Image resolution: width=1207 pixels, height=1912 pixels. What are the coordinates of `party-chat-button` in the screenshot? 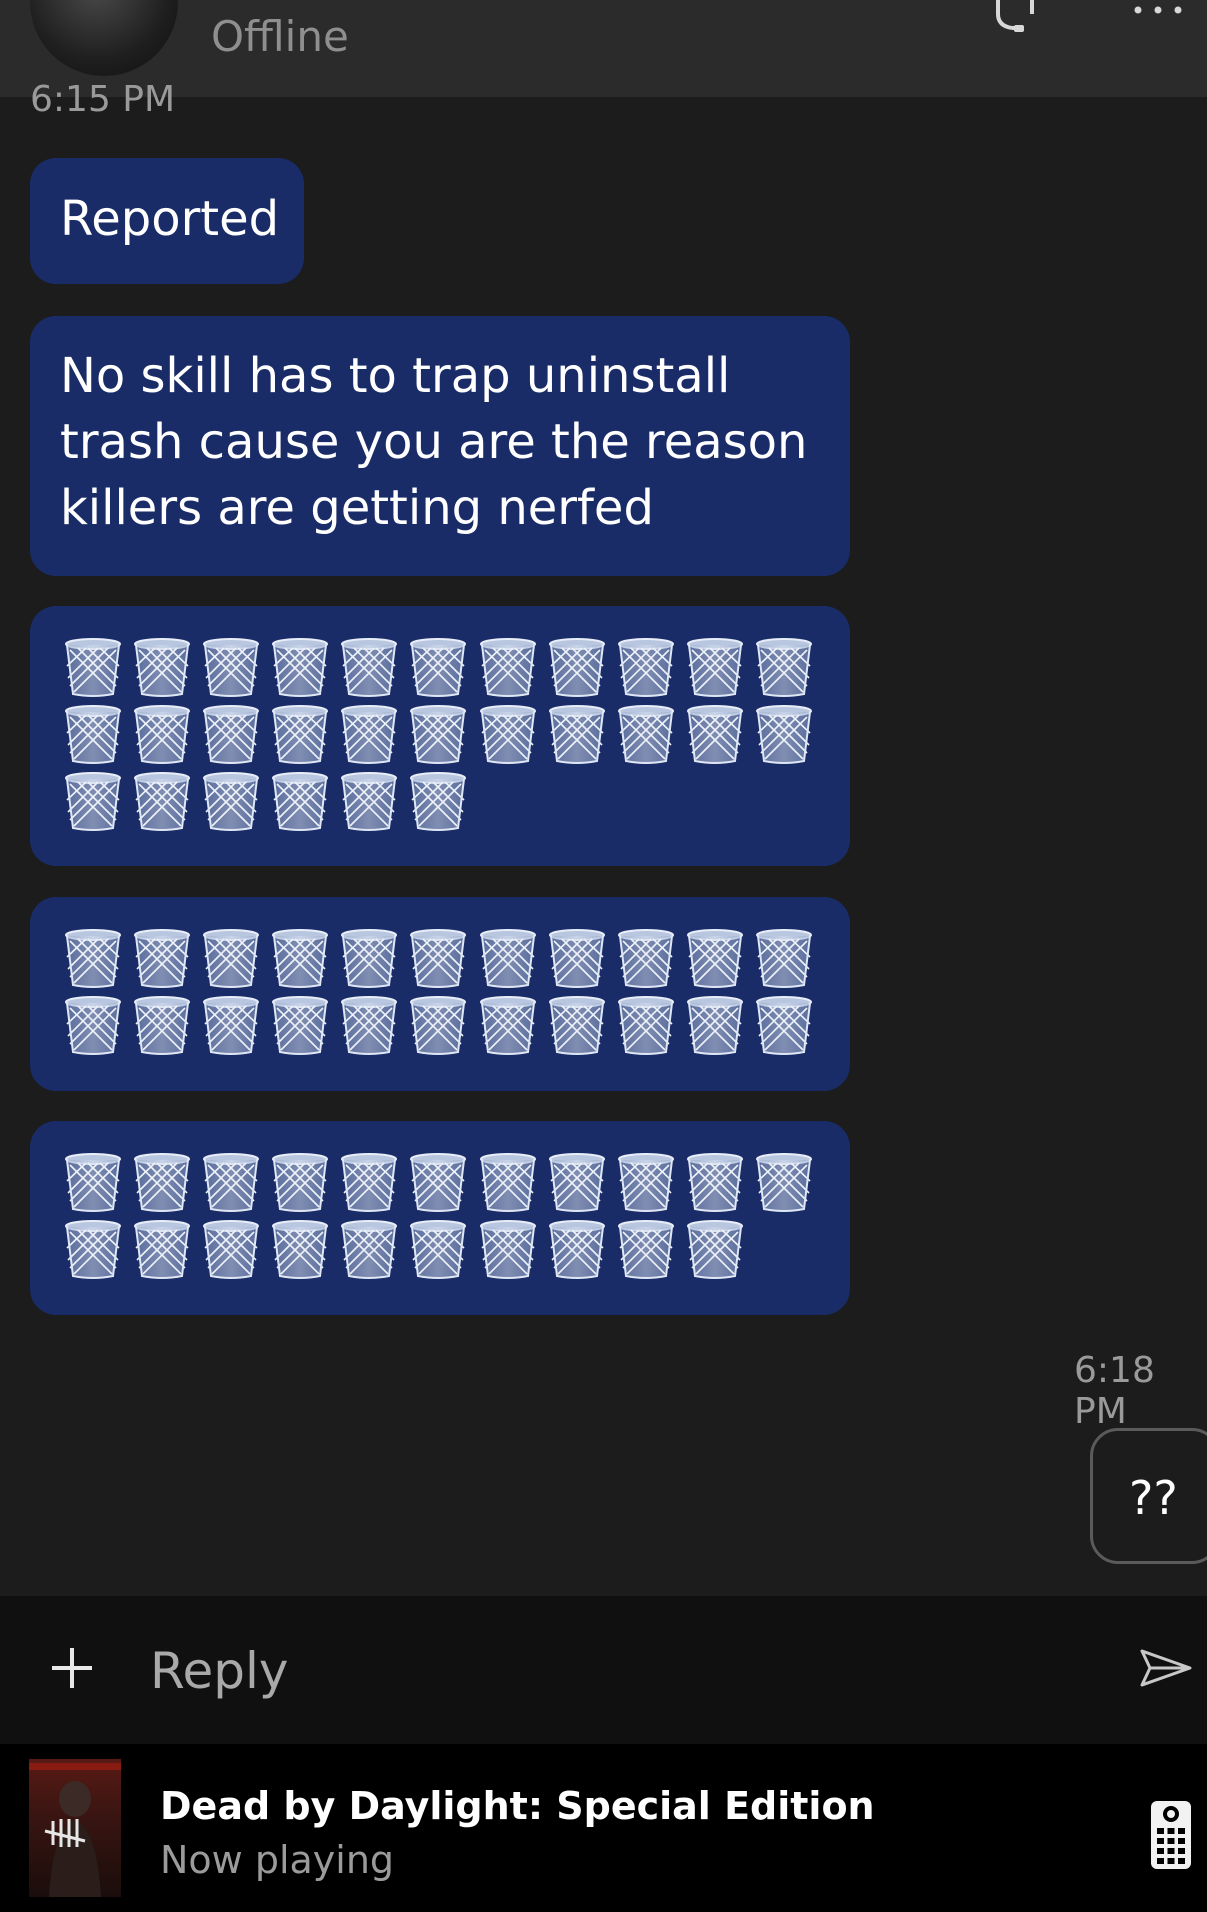 It's located at (1015, 17).